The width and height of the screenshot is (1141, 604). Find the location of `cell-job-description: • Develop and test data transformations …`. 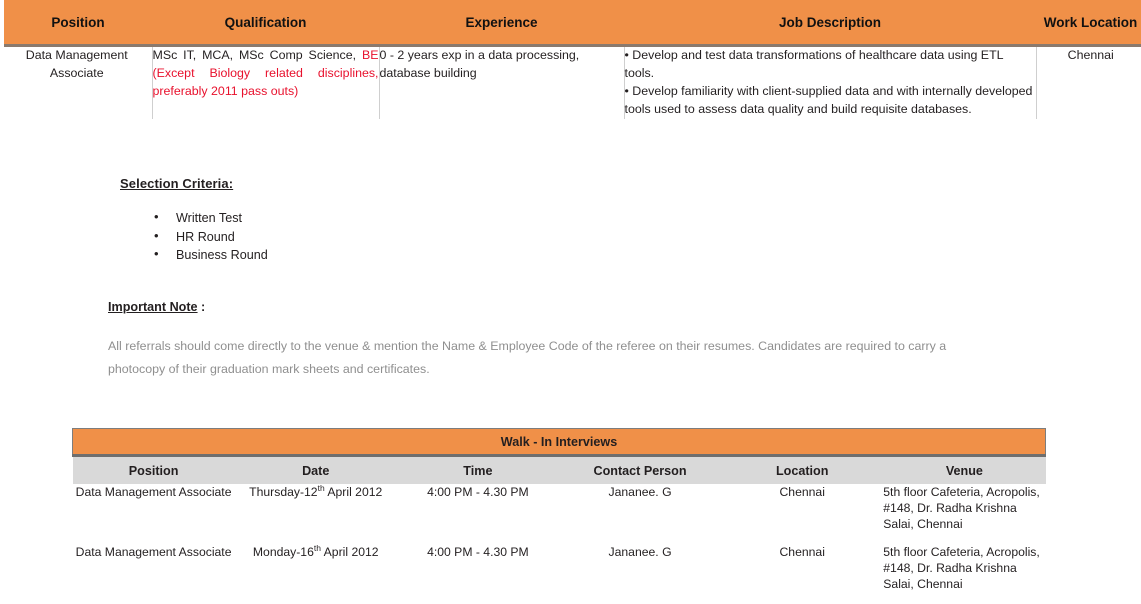

cell-job-description: • Develop and test data transformations … is located at coordinates (830, 82).